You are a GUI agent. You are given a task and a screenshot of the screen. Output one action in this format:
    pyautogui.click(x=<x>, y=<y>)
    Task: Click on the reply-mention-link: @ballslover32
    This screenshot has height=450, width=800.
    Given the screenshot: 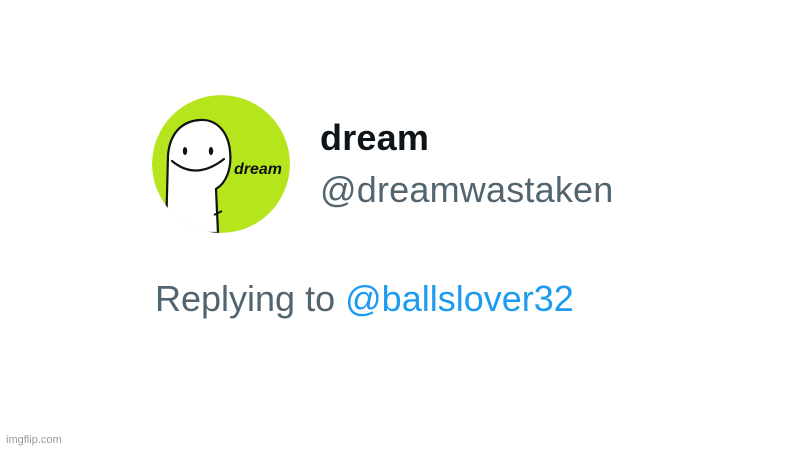 What is the action you would take?
    pyautogui.click(x=459, y=298)
    